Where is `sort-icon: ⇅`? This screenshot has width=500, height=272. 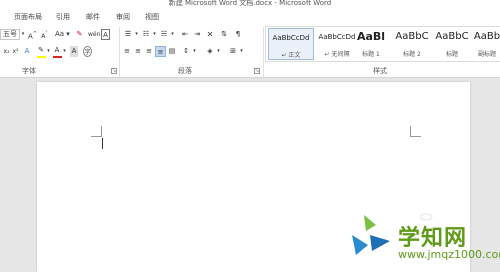
sort-icon: ⇅ is located at coordinates (224, 34).